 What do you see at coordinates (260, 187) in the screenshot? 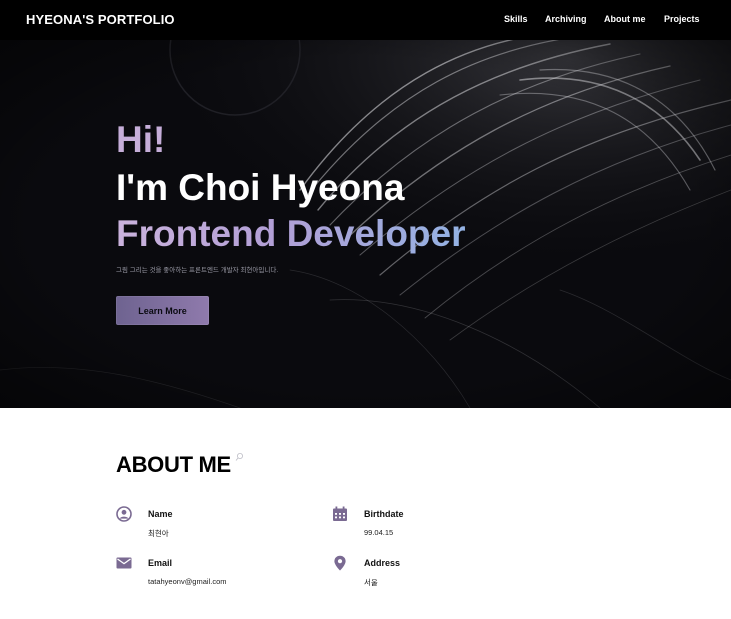
I see `hero-name: I'm Choi Hyeona` at bounding box center [260, 187].